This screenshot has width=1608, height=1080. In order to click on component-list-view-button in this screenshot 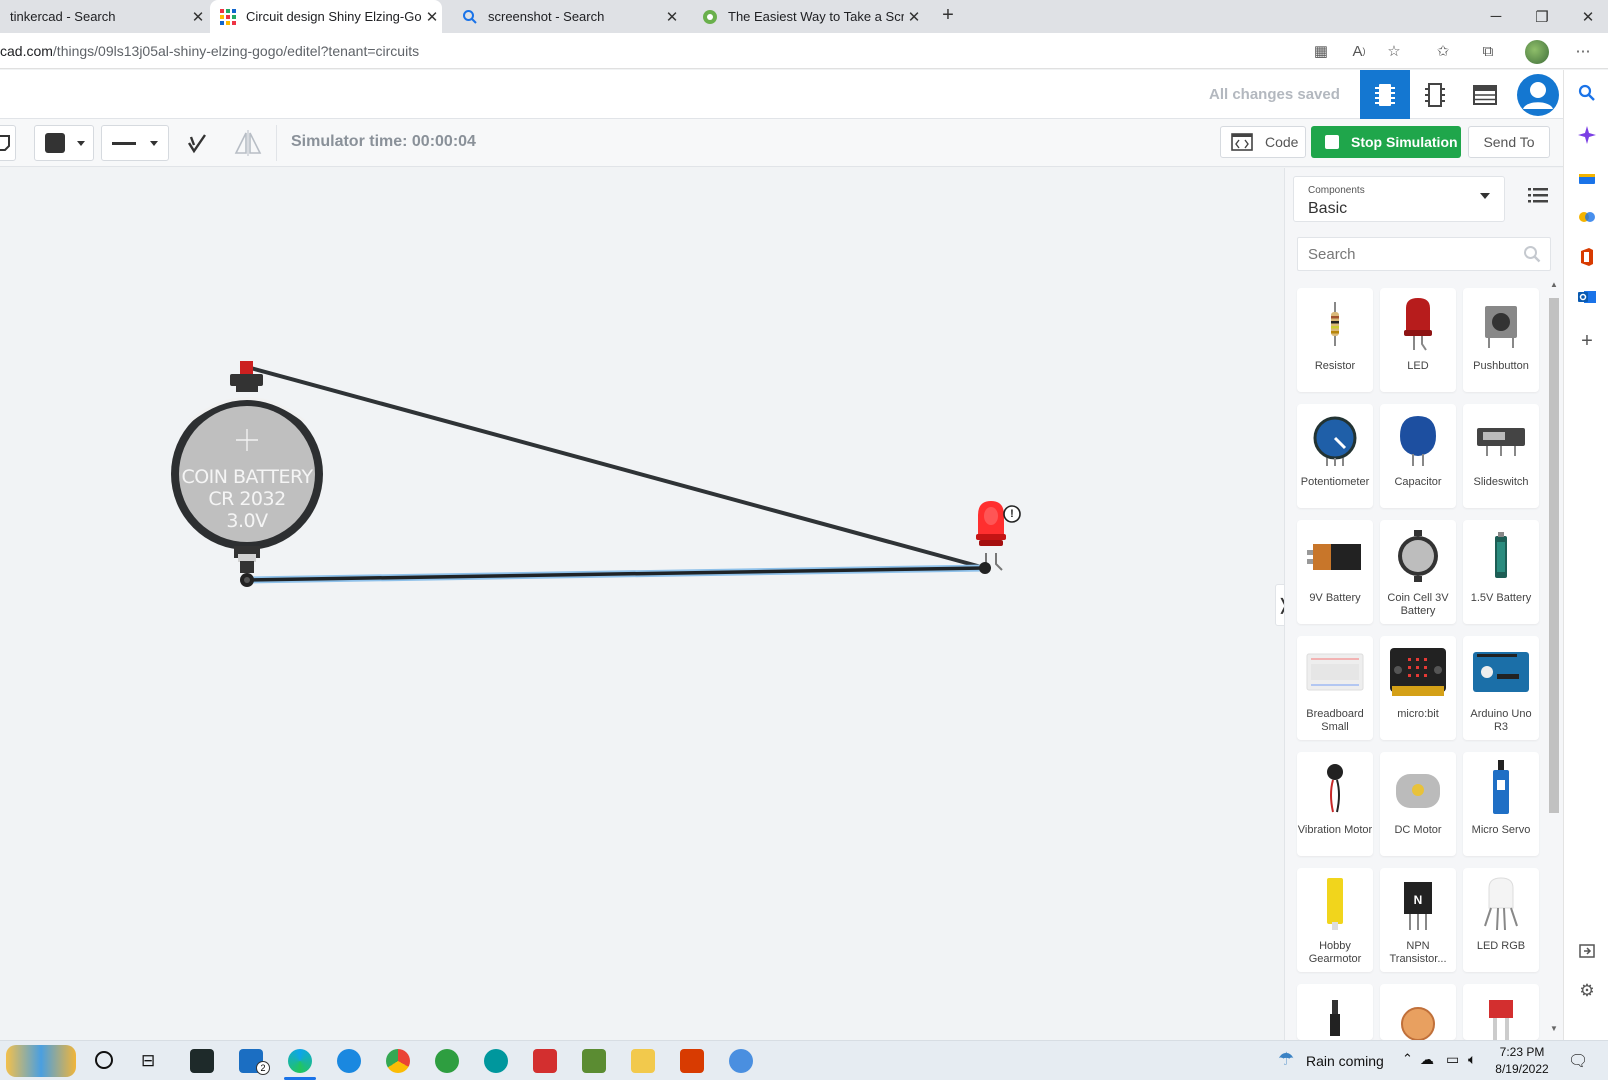, I will do `click(1485, 94)`.